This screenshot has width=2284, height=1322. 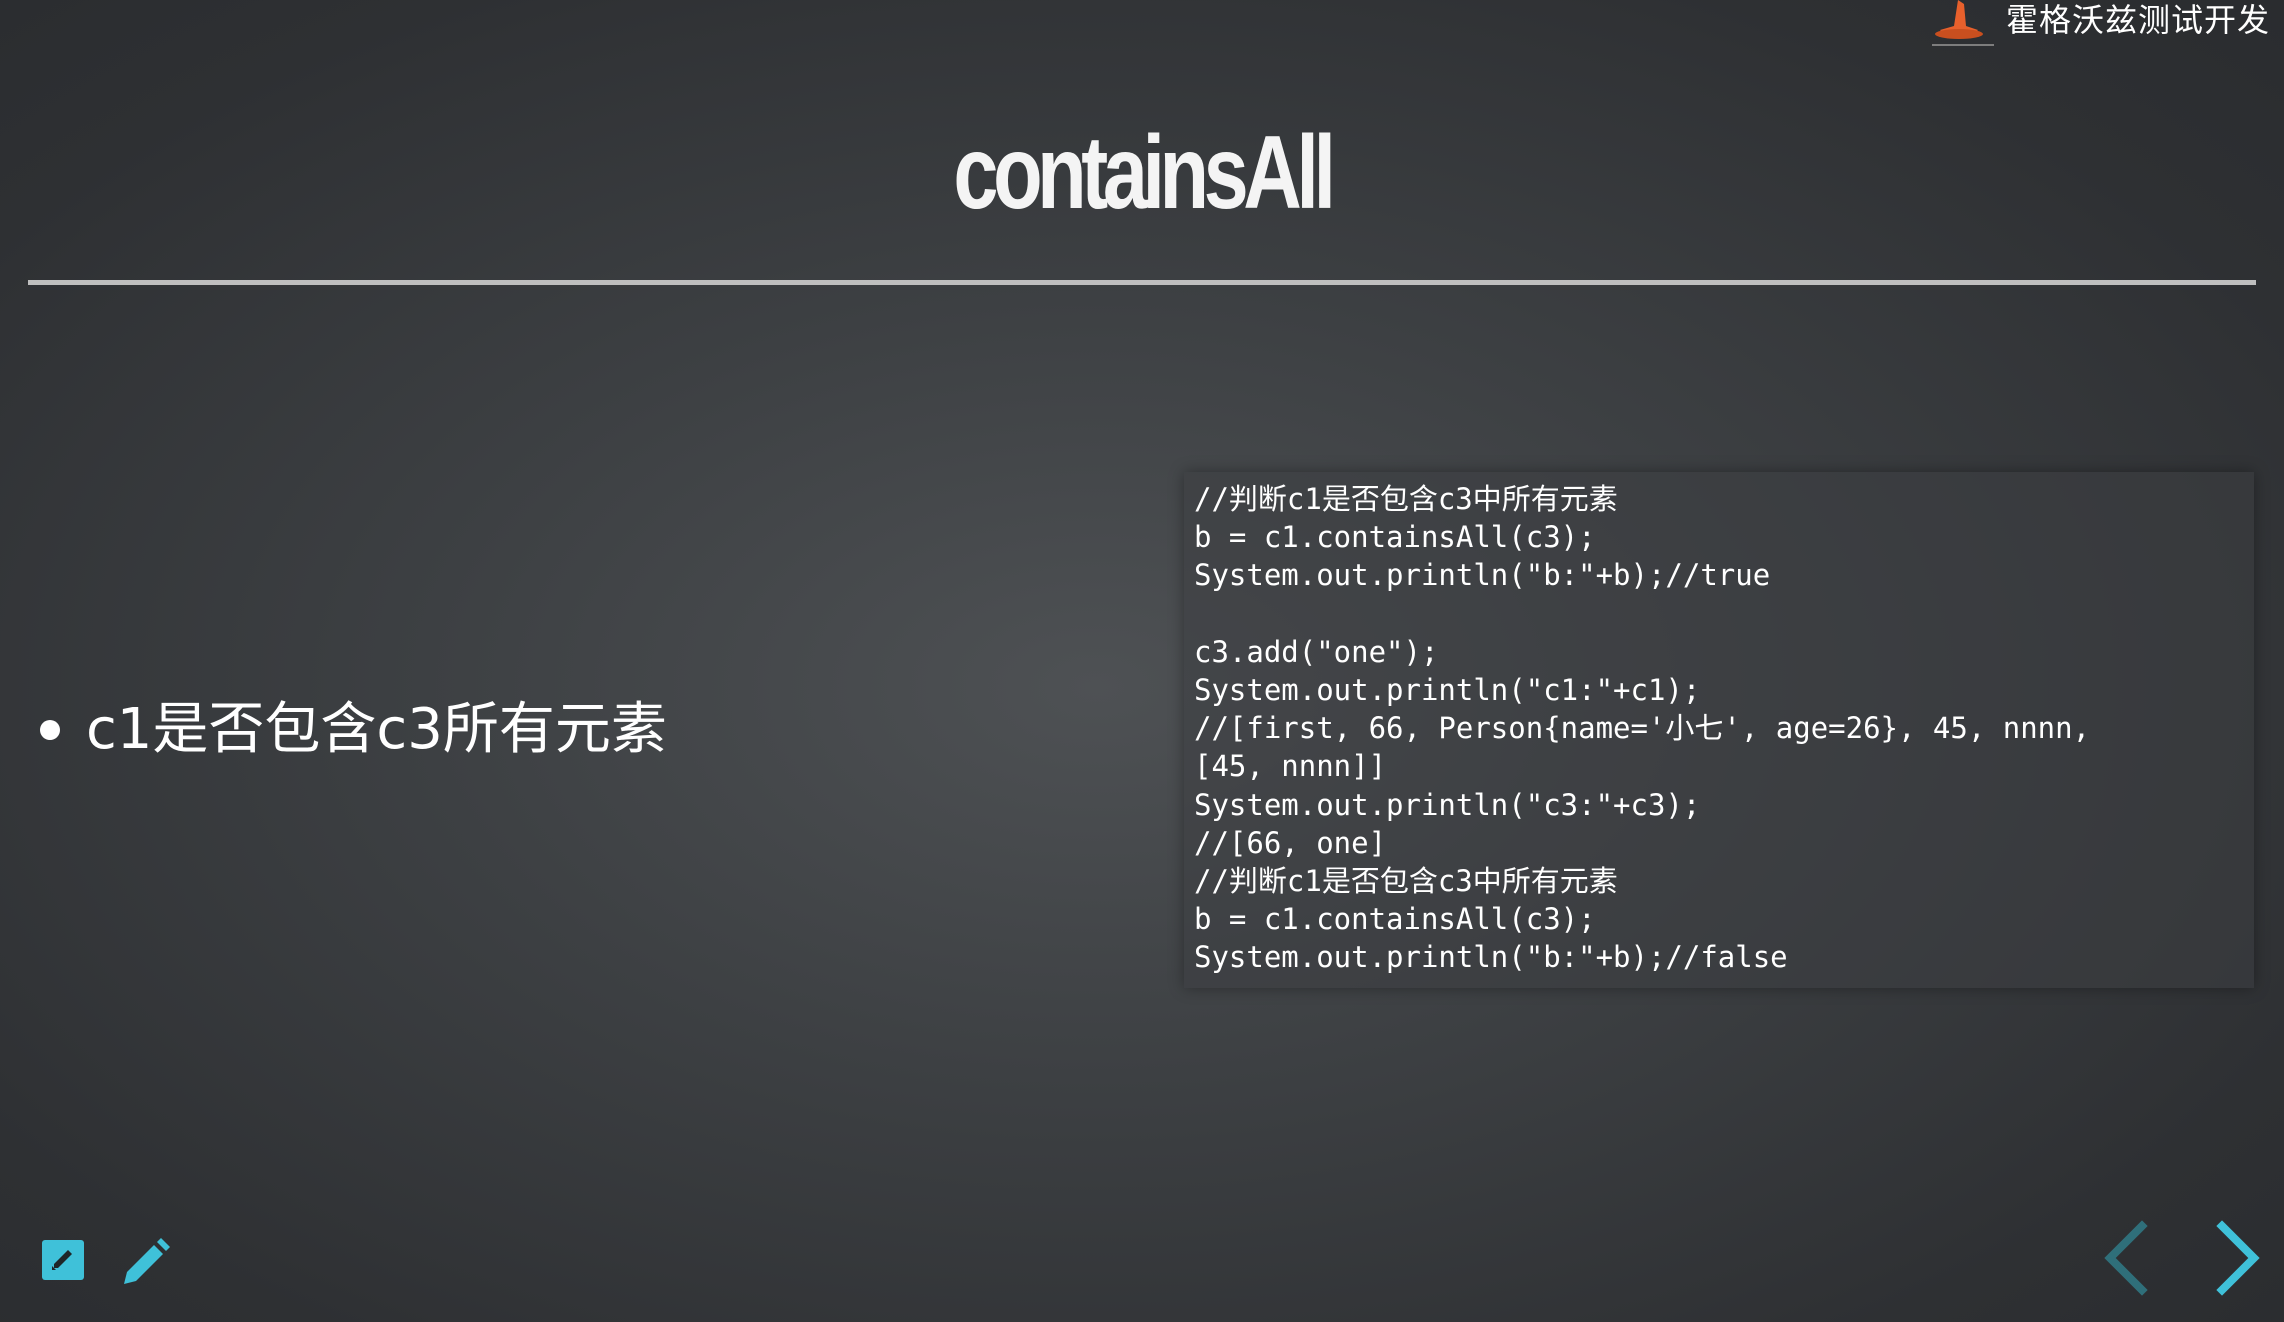 I want to click on pencil-button, so click(x=144, y=1262).